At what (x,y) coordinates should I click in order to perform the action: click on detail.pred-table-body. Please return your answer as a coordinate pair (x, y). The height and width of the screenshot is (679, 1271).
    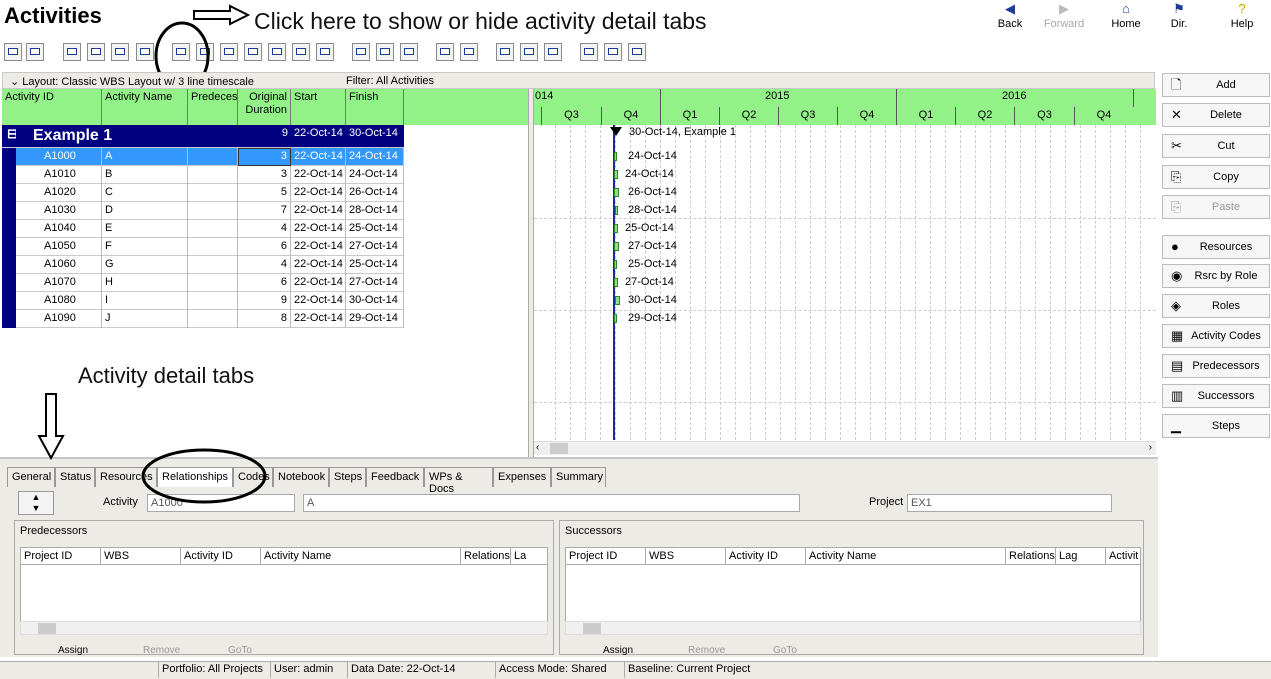
    Looking at the image, I should click on (284, 593).